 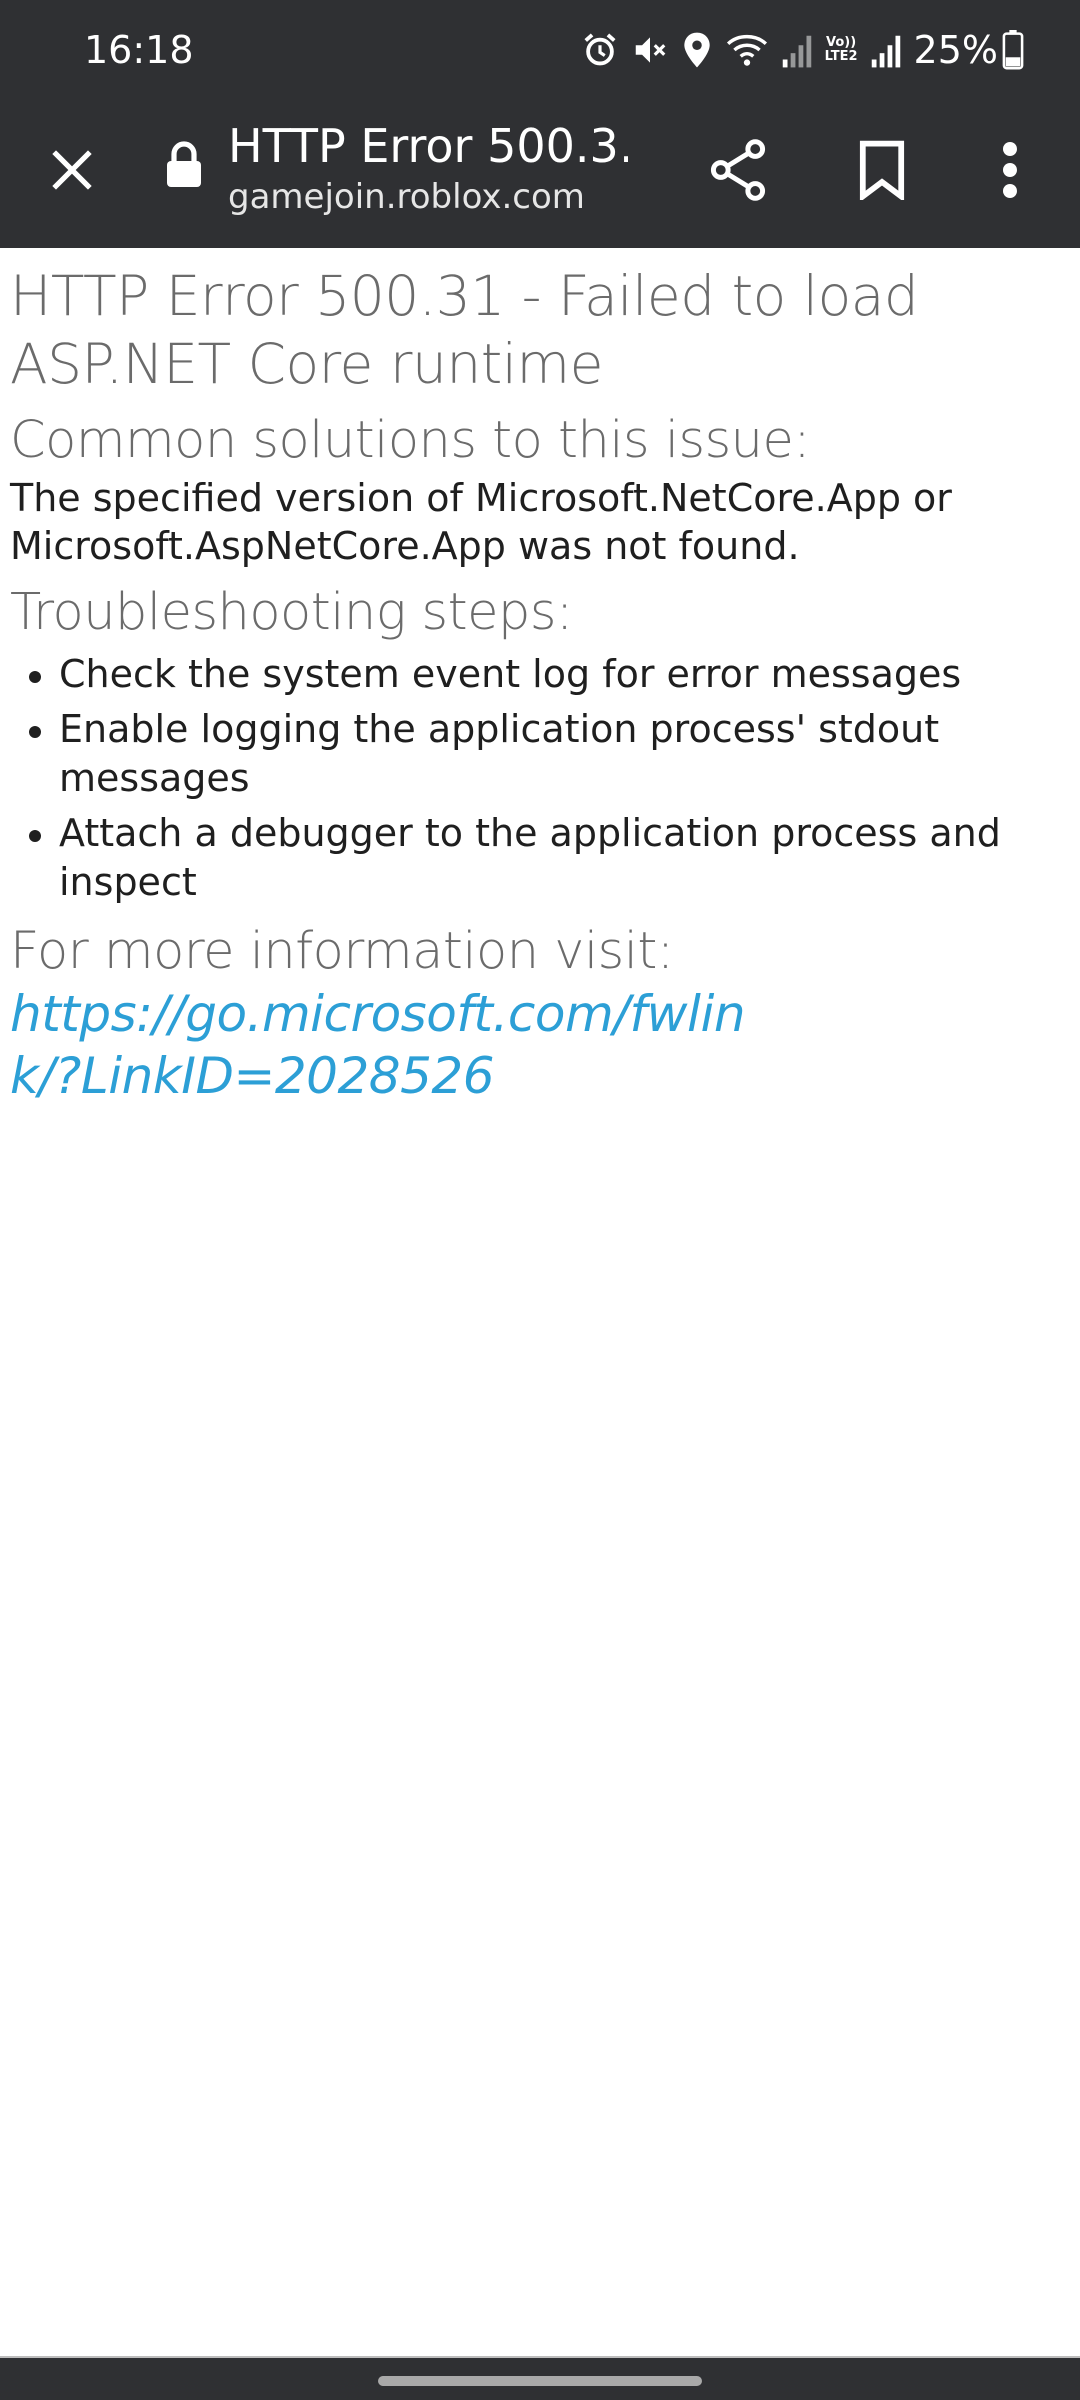 What do you see at coordinates (410, 440) in the screenshot?
I see `solutions-heading: Common solutions to this issue:` at bounding box center [410, 440].